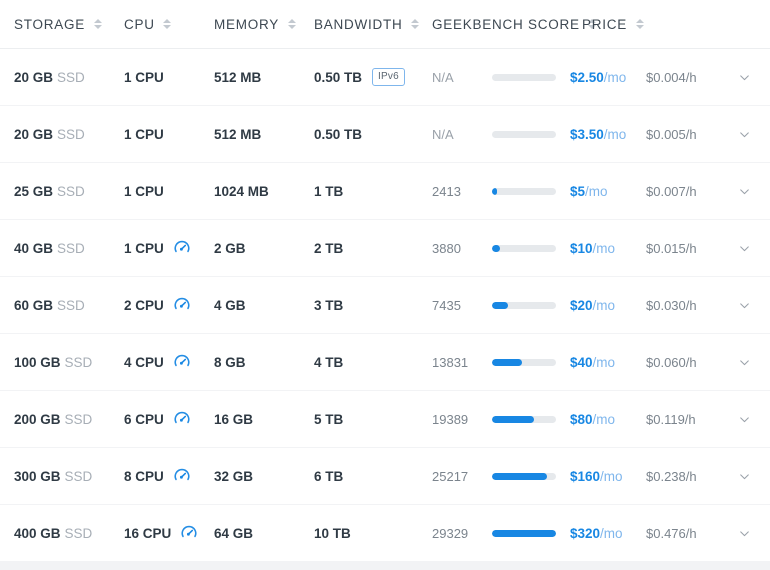 Image resolution: width=770 pixels, height=570 pixels. I want to click on cell-hourly-price: $0.476/h, so click(685, 533).